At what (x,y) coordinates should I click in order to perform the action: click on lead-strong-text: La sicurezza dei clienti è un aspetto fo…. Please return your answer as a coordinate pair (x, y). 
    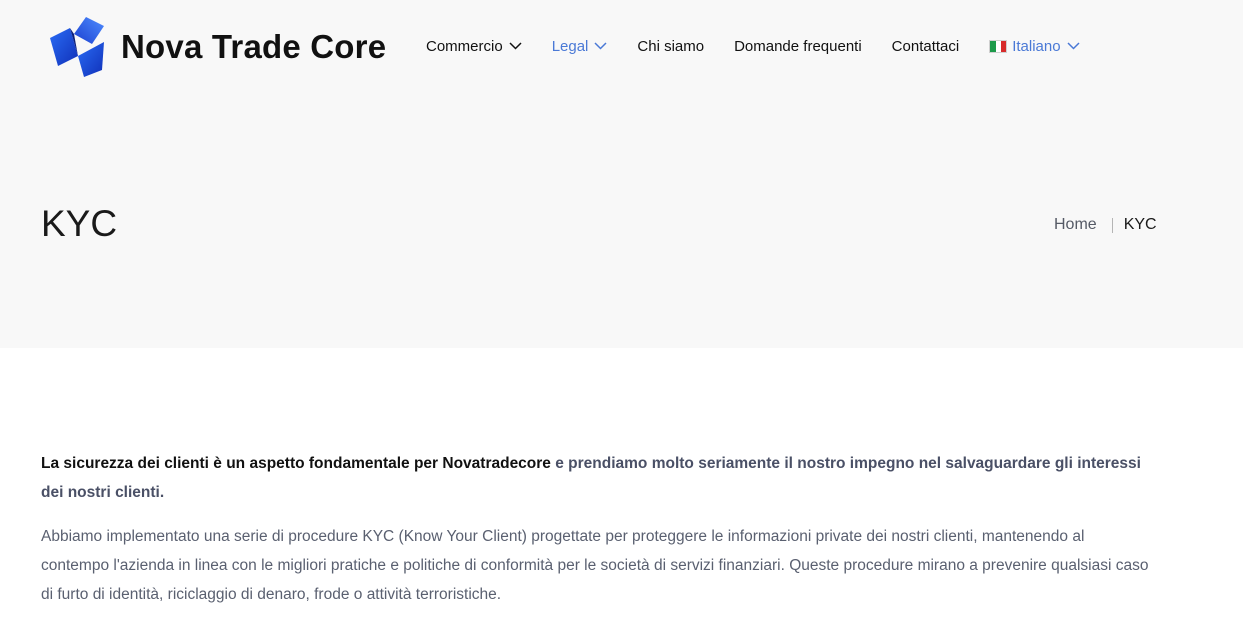
    Looking at the image, I should click on (296, 463).